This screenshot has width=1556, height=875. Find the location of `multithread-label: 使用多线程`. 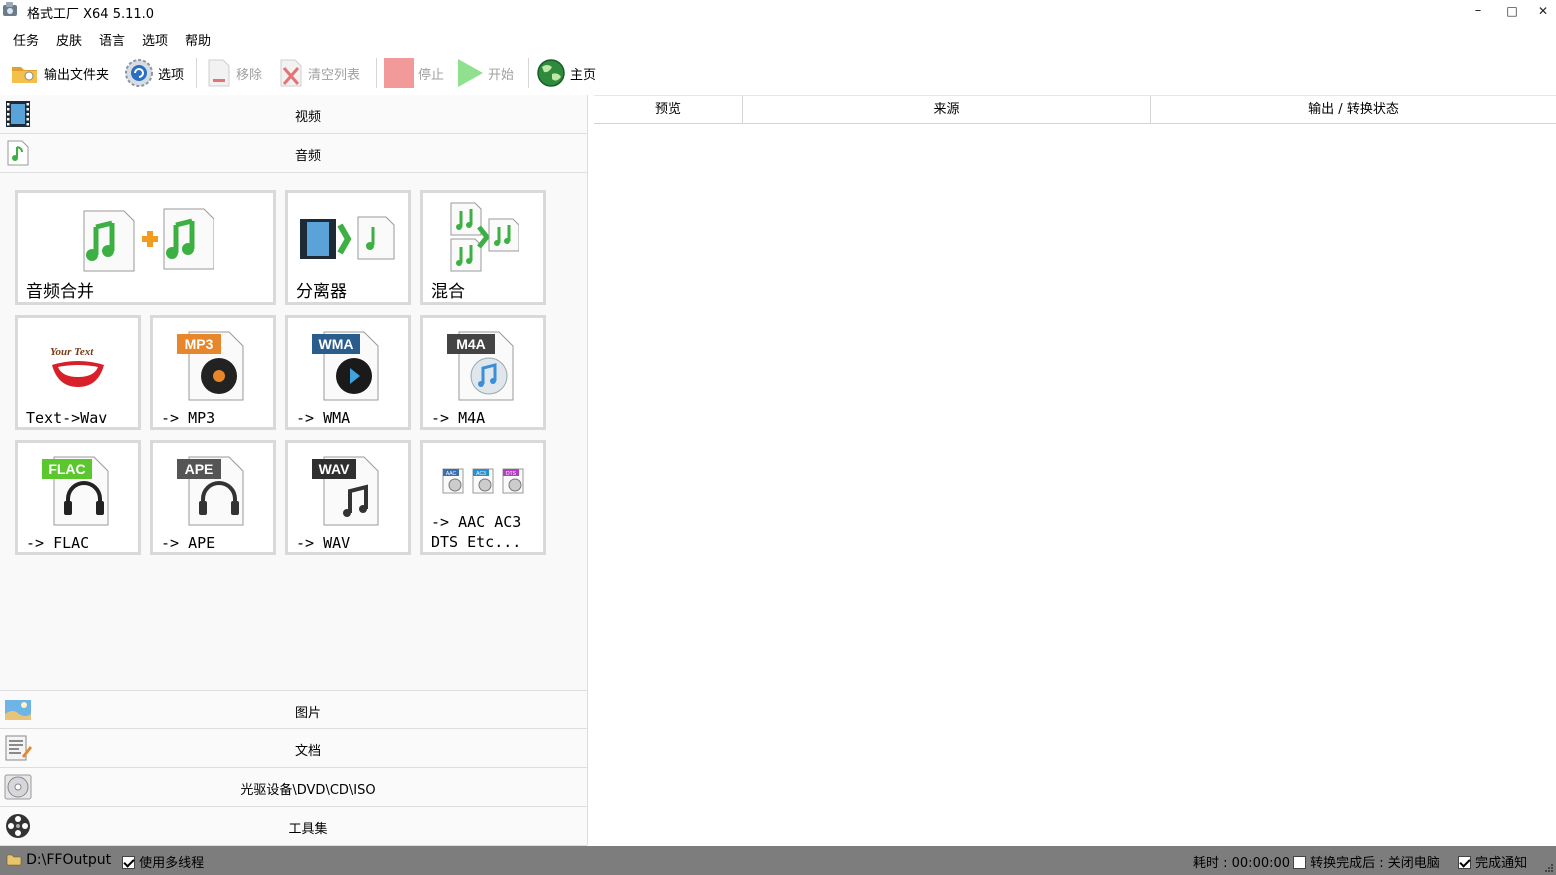

multithread-label: 使用多线程 is located at coordinates (172, 863).